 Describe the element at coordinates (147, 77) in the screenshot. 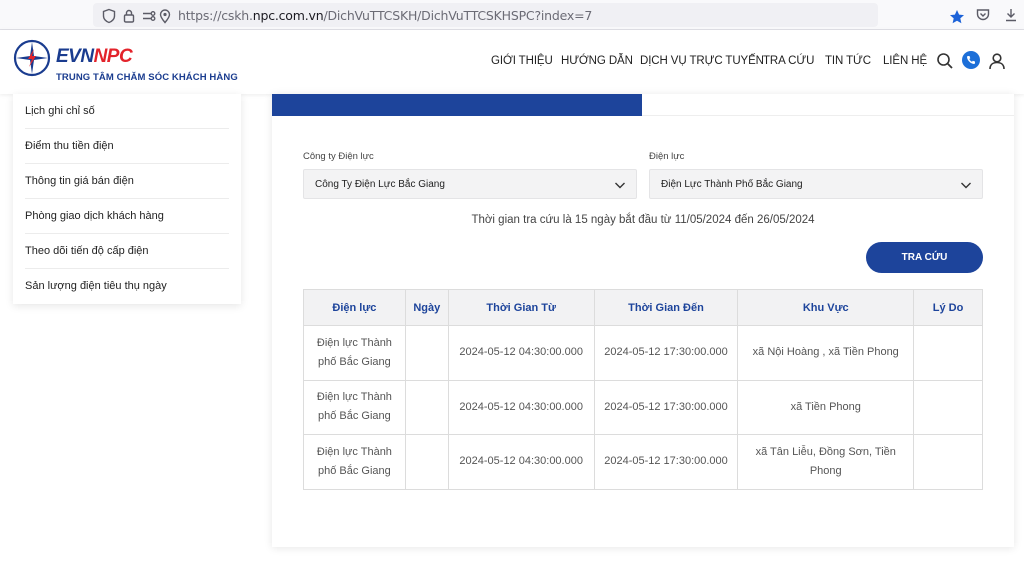

I see `brand-tagline: TRUNG TÂM CHĂM SÓC KHÁCH HÀNG` at that location.